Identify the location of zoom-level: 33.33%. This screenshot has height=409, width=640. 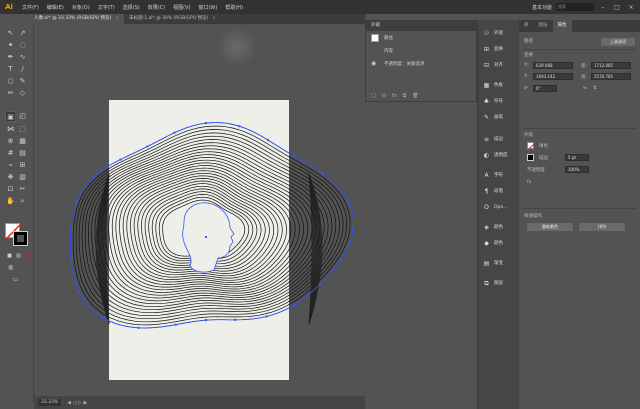
(50, 402).